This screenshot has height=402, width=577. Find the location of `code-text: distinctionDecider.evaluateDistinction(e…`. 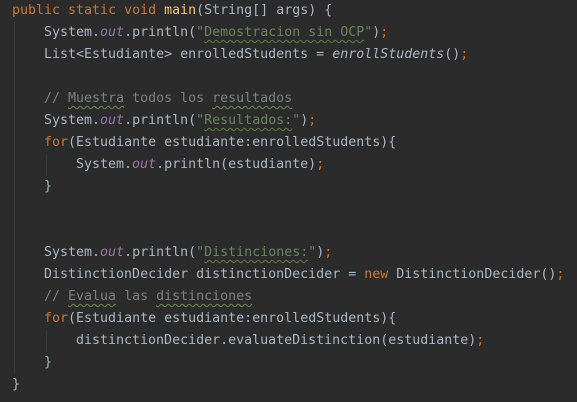

code-text: distinctionDecider.evaluateDistinction(e… is located at coordinates (276, 340).